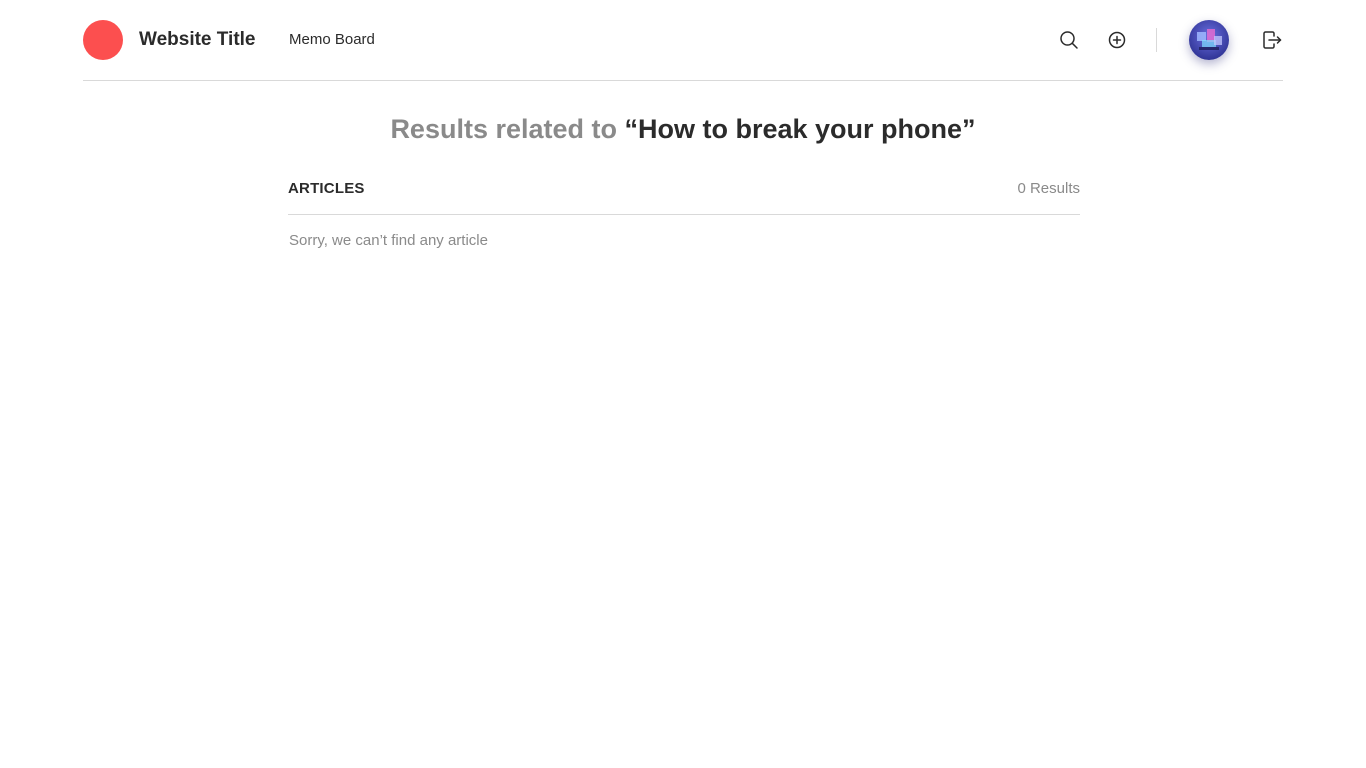  I want to click on plus-circle-icon, so click(1117, 40).